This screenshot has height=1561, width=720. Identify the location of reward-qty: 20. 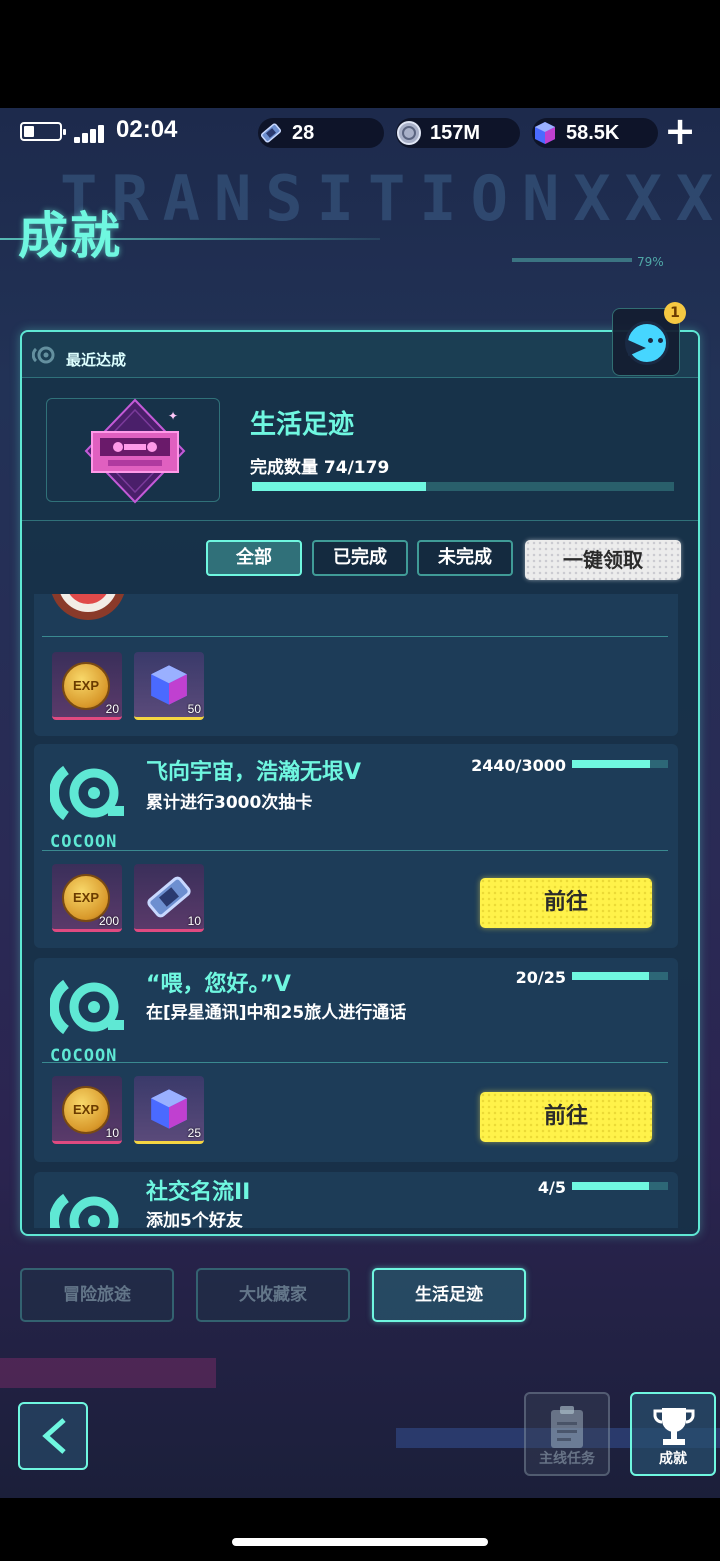
(112, 709).